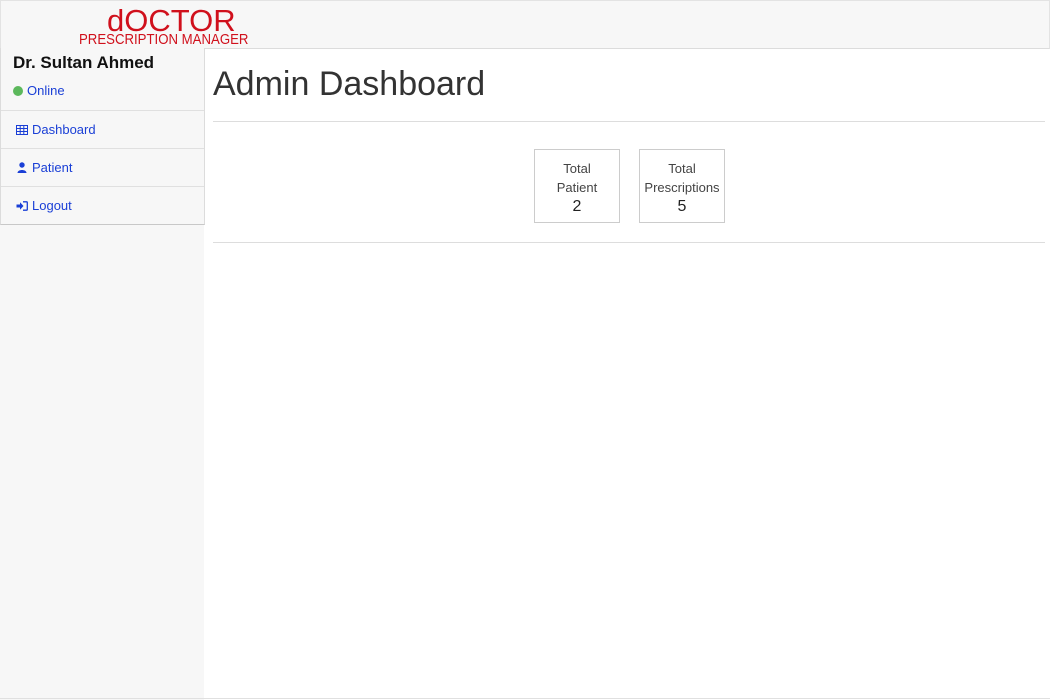  I want to click on sidebar-item-label: Logout, so click(52, 205).